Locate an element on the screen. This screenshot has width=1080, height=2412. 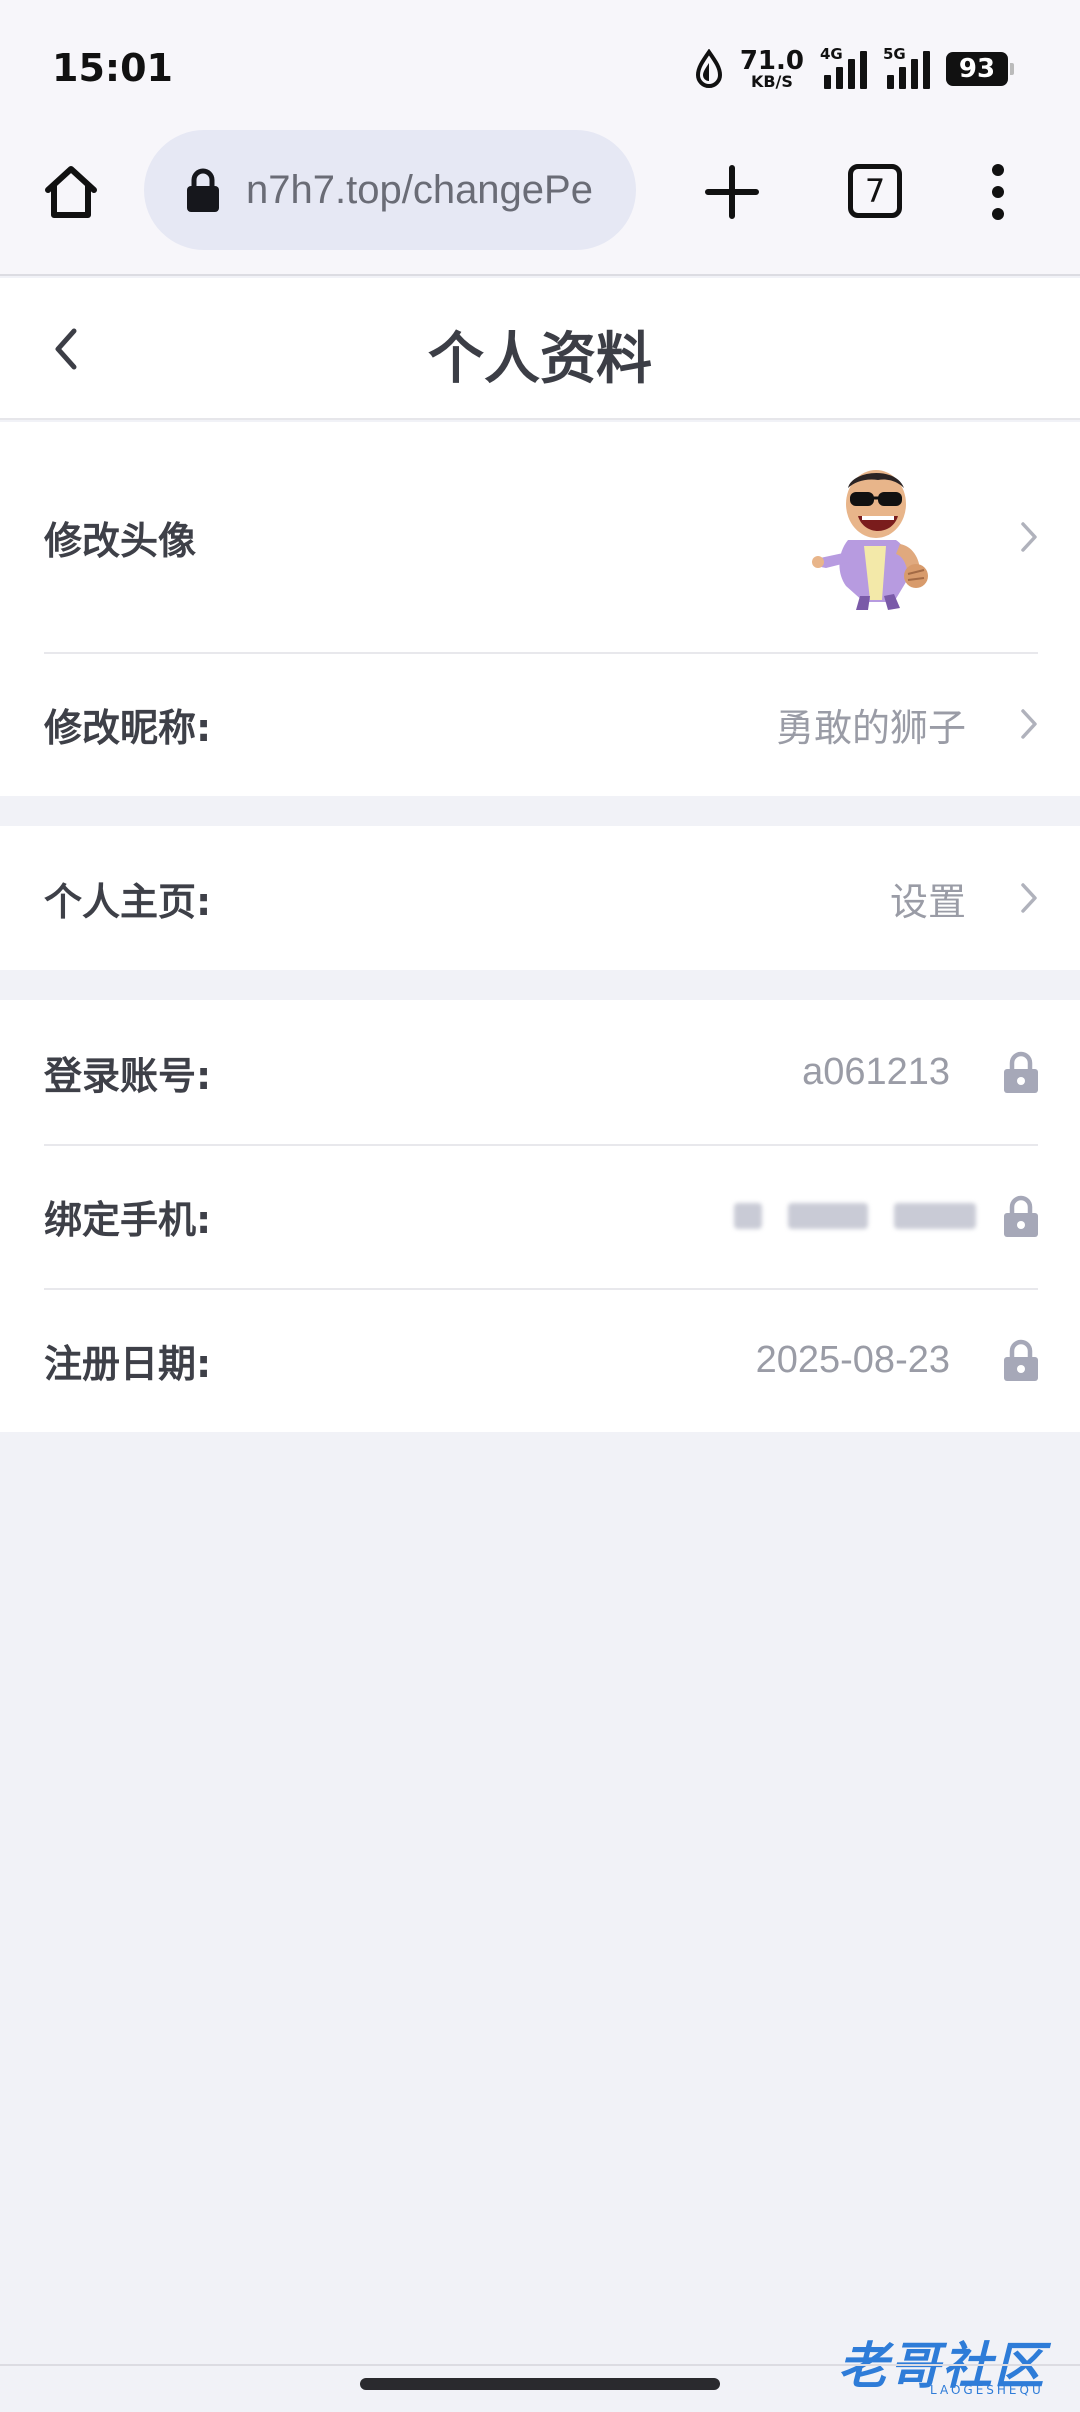
network-speed: 71.0 KB/S is located at coordinates (772, 69).